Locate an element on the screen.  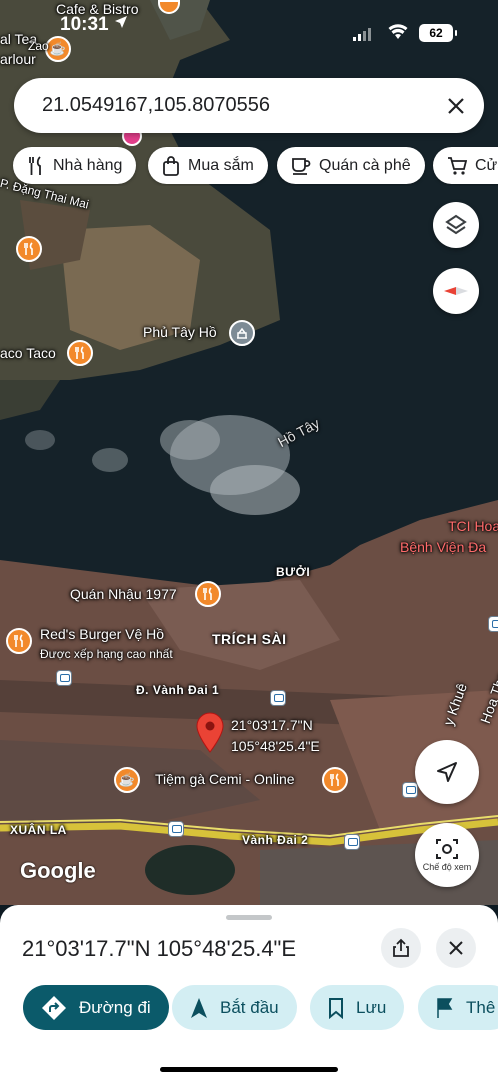
chip-shopping: Mua sắm is located at coordinates (208, 165).